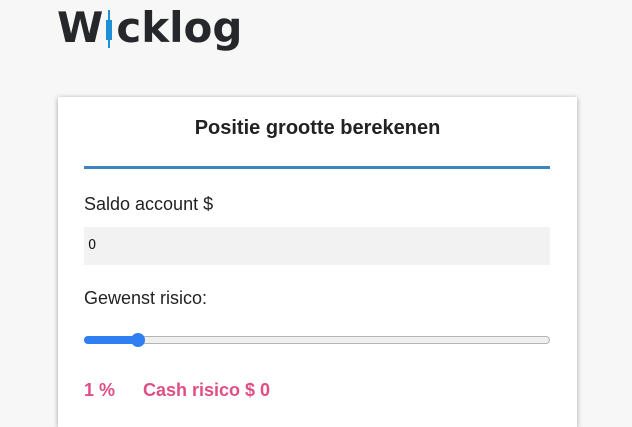  I want to click on balance-label: Saldo account $, so click(149, 204).